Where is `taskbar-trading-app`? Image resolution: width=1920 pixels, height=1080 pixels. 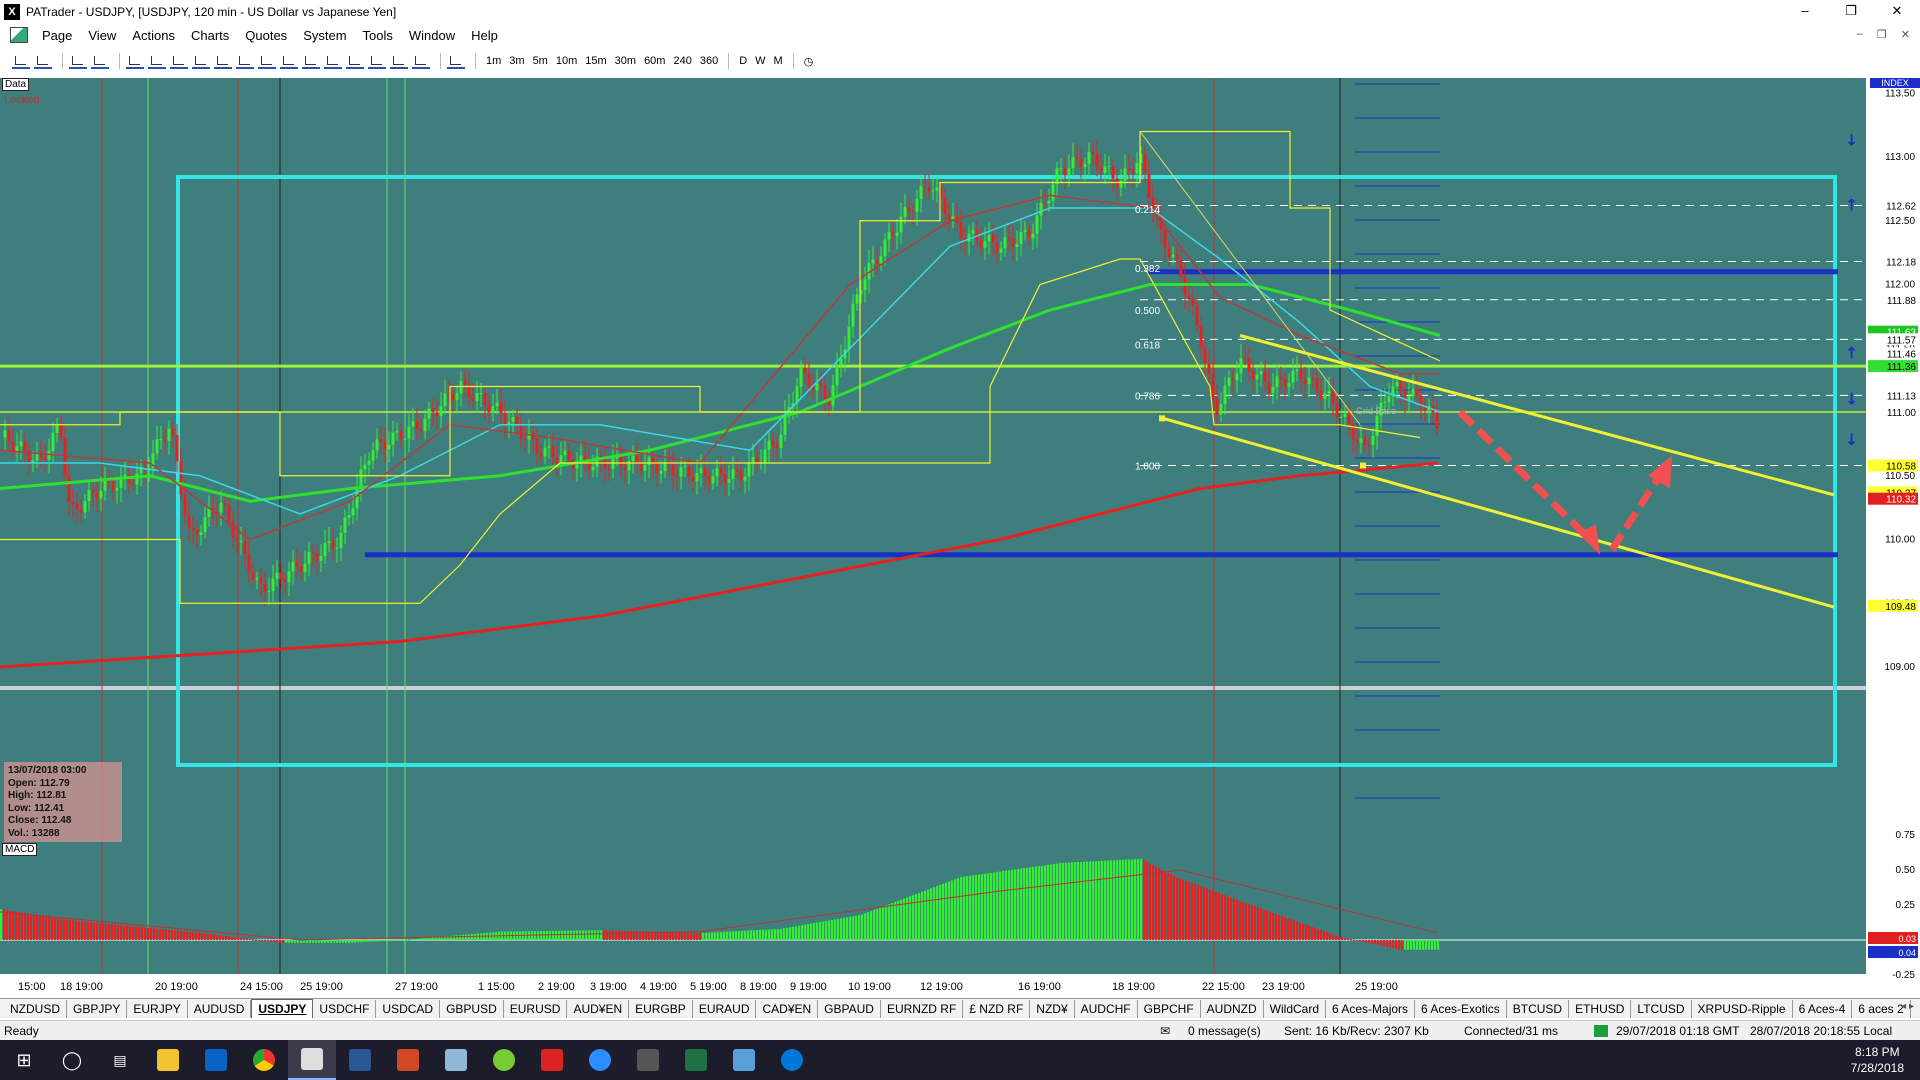
taskbar-trading-app is located at coordinates (504, 1060).